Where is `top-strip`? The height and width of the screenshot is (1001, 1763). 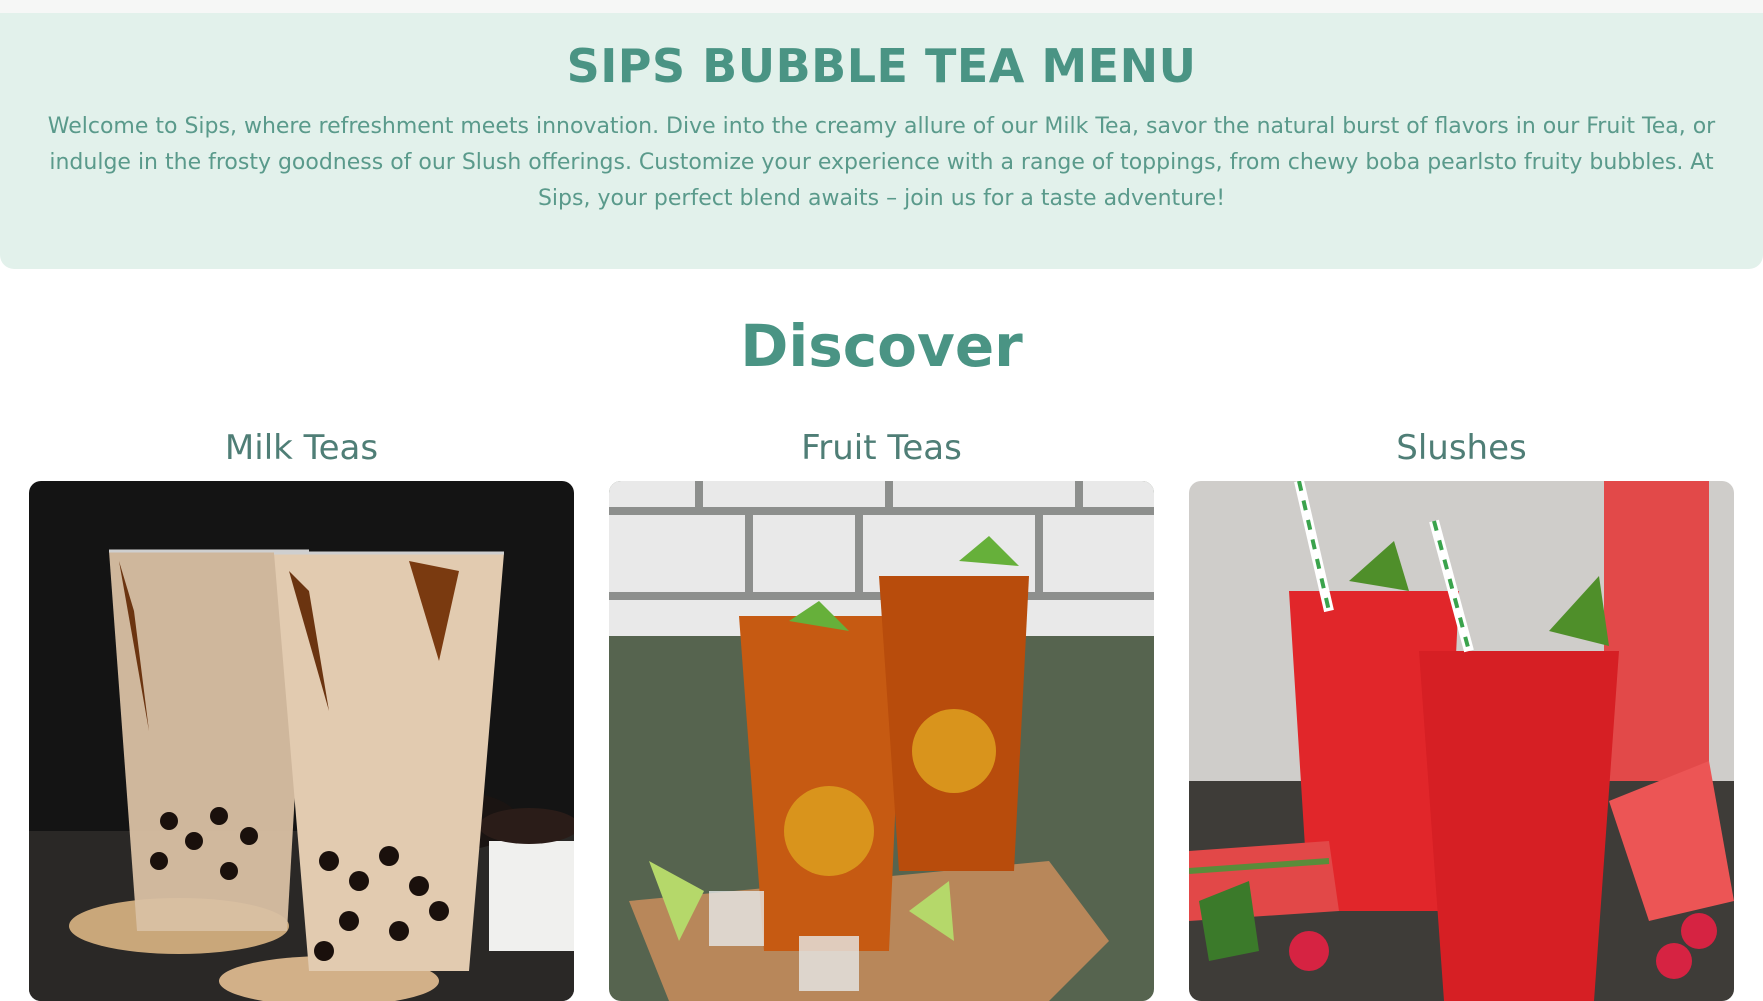 top-strip is located at coordinates (881, 6).